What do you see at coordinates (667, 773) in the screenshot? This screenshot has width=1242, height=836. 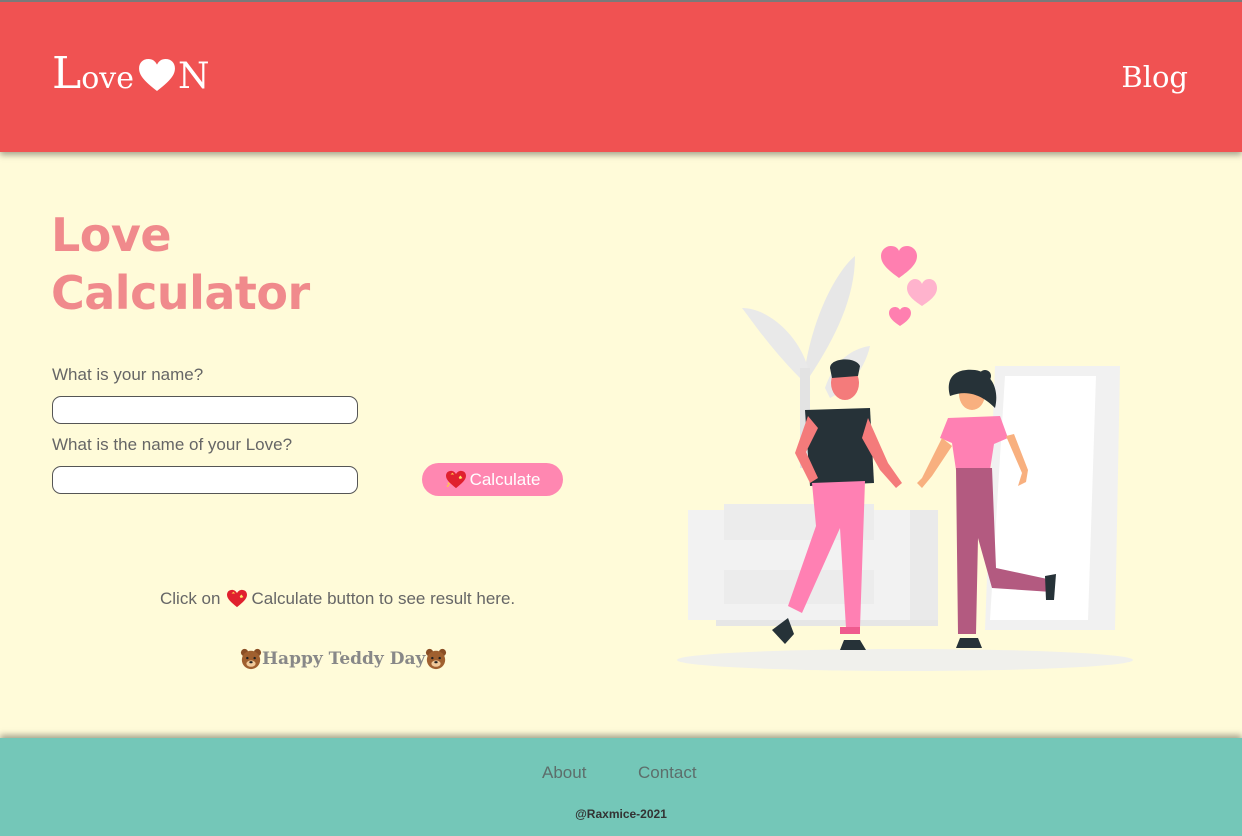 I see `footer-contact-link: Contact` at bounding box center [667, 773].